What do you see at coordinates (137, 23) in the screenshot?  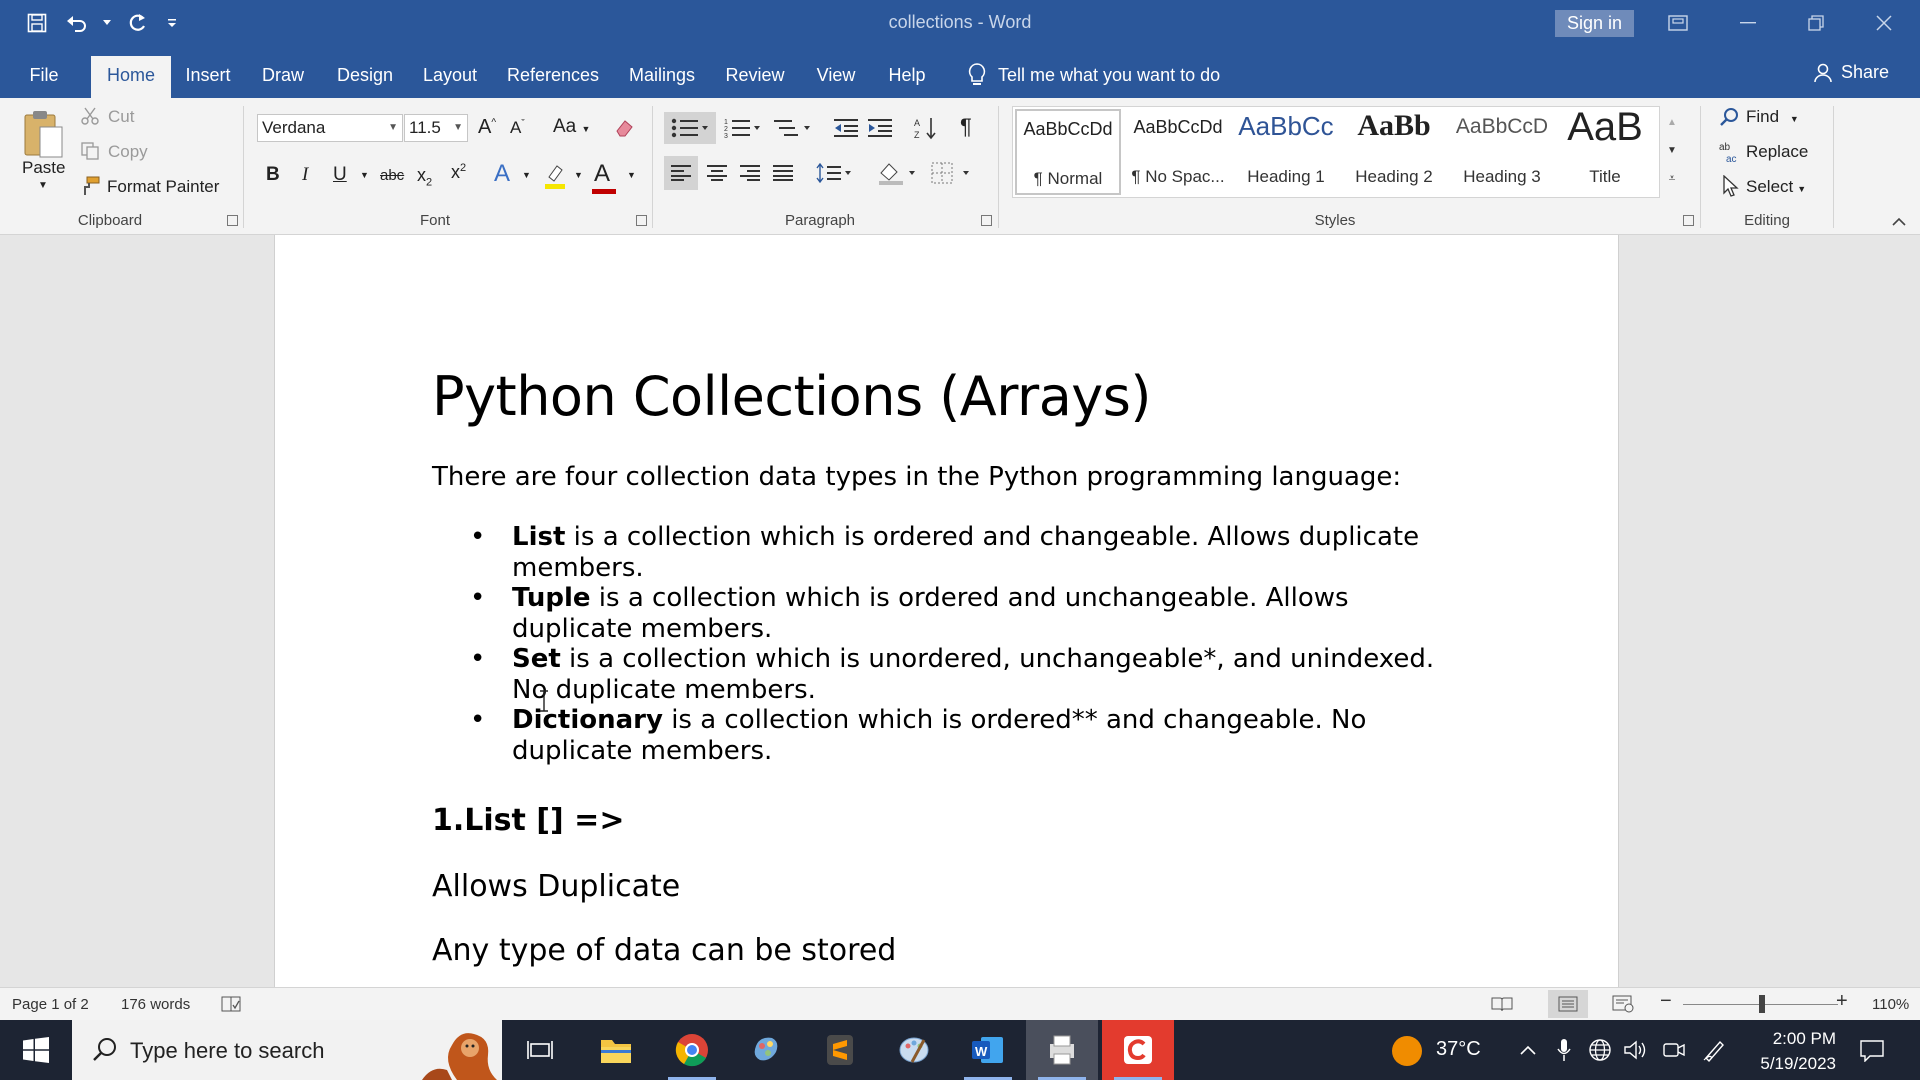 I see `redo-icon` at bounding box center [137, 23].